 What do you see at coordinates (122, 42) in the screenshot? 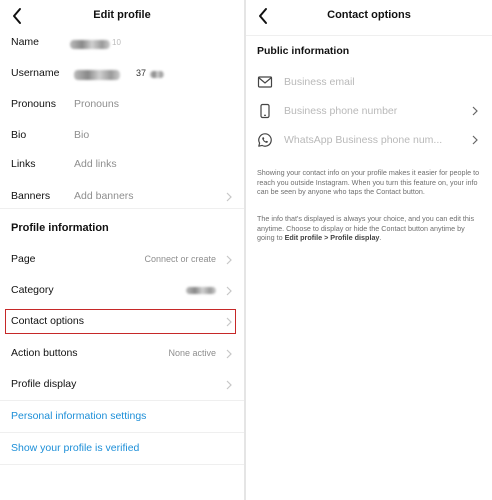
I see `name-row: Name 10` at bounding box center [122, 42].